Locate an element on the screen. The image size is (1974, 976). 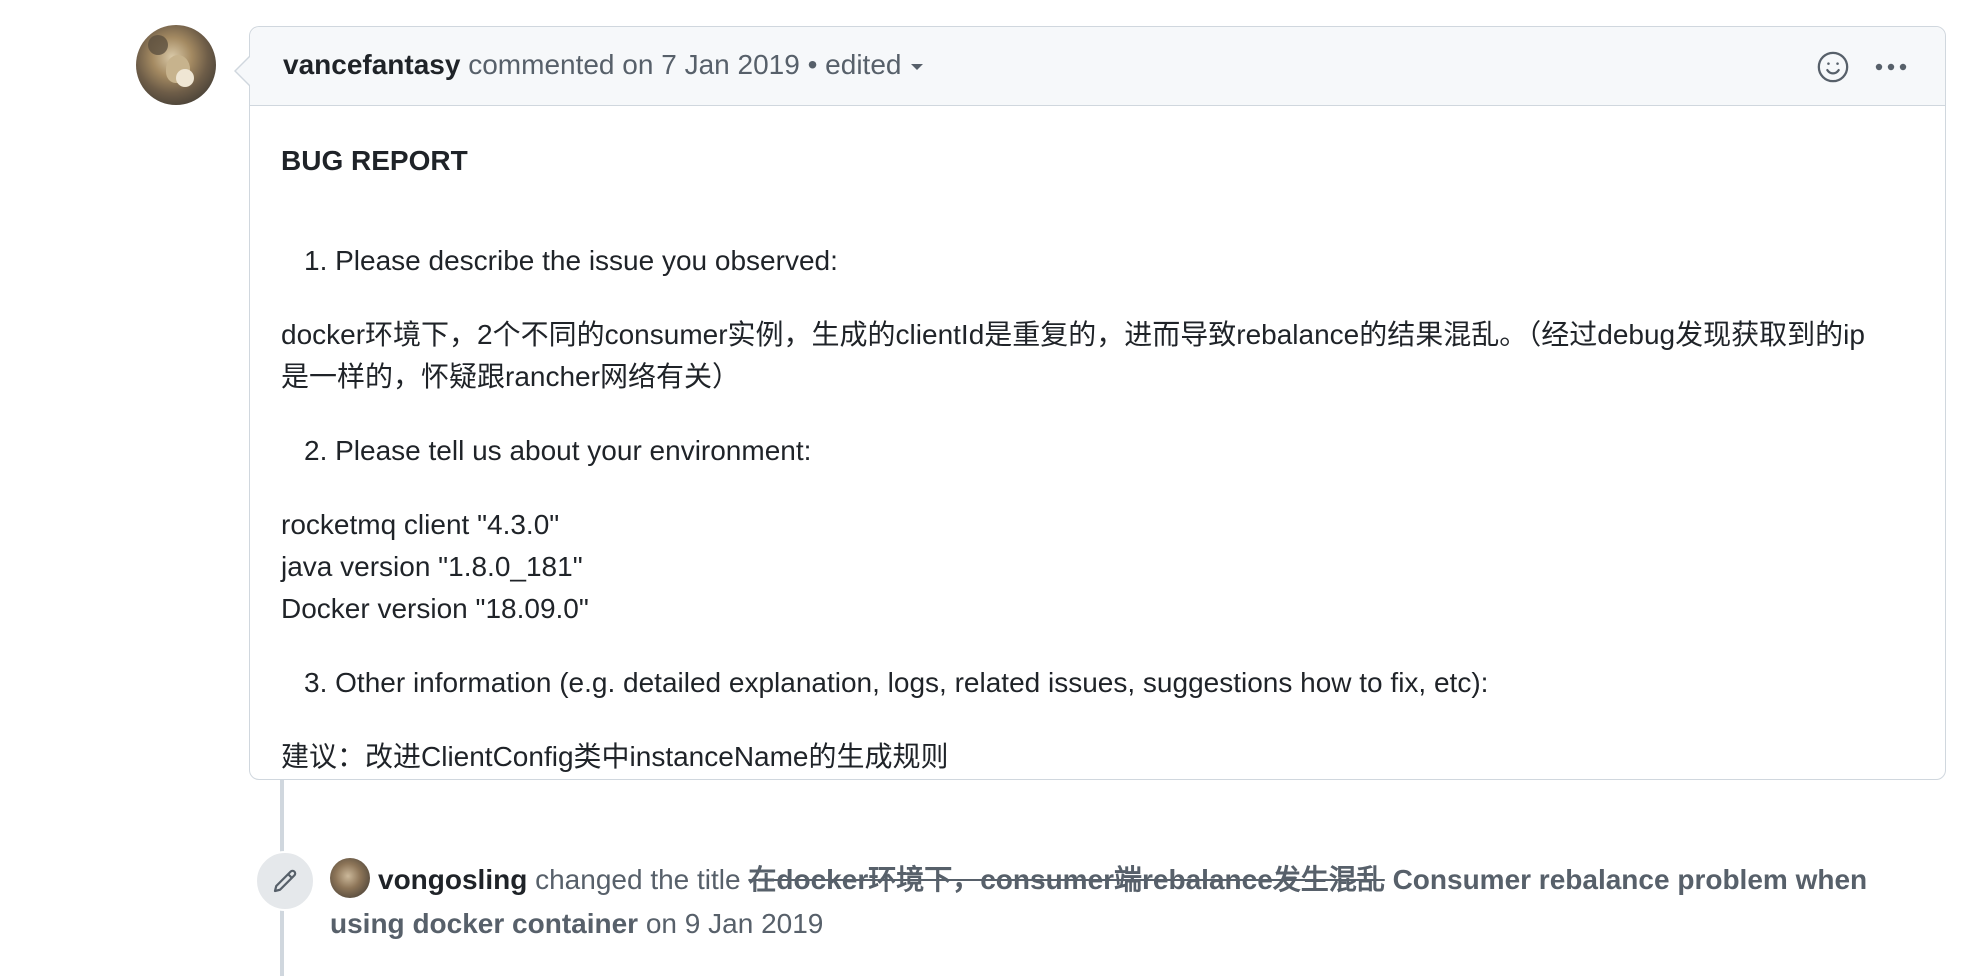
env-java: java version "1.8.0_181" is located at coordinates (432, 566).